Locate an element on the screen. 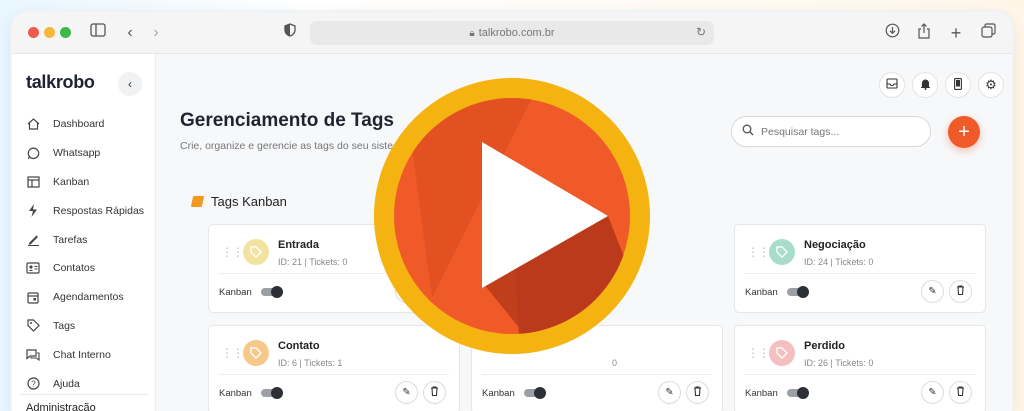  settings-button: ⚙ is located at coordinates (991, 85).